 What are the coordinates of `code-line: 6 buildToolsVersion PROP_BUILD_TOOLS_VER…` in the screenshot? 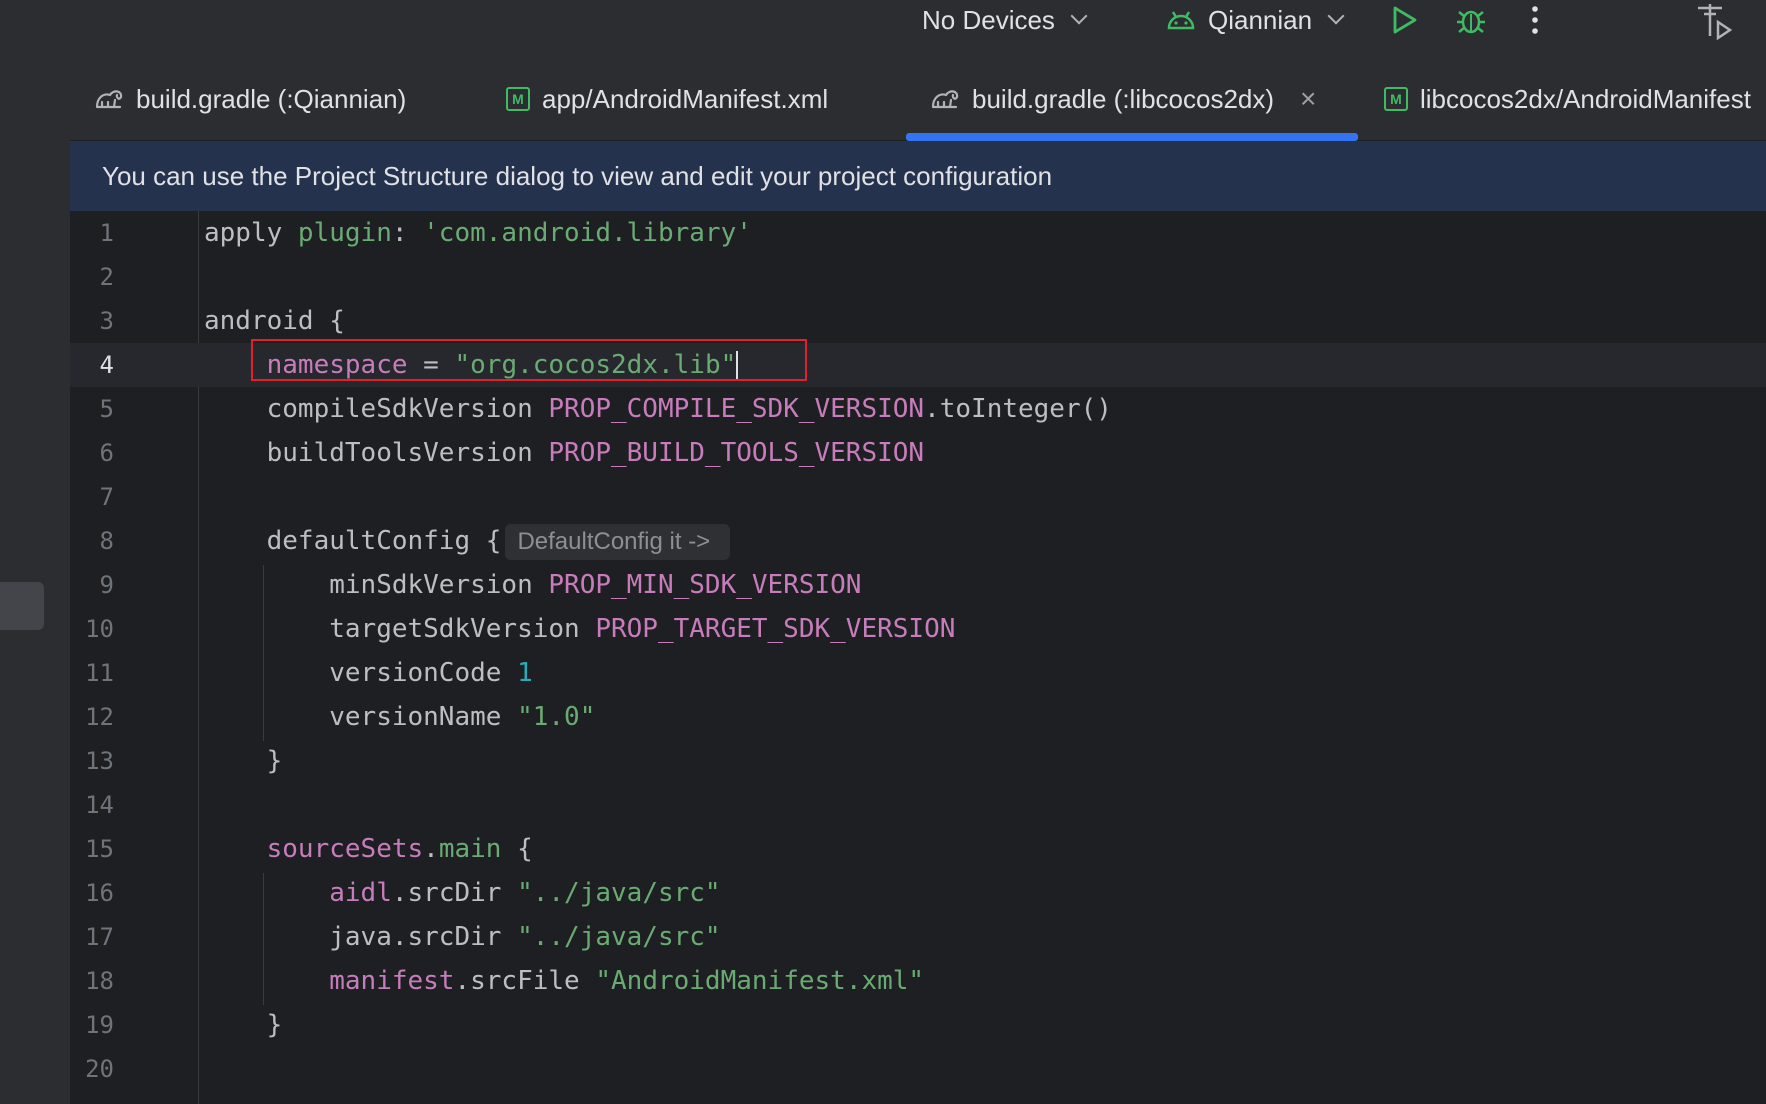 It's located at (918, 453).